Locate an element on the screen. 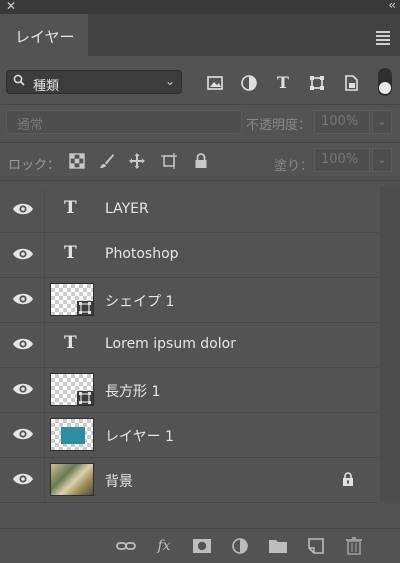 The image size is (400, 563). lock-icon is located at coordinates (348, 479).